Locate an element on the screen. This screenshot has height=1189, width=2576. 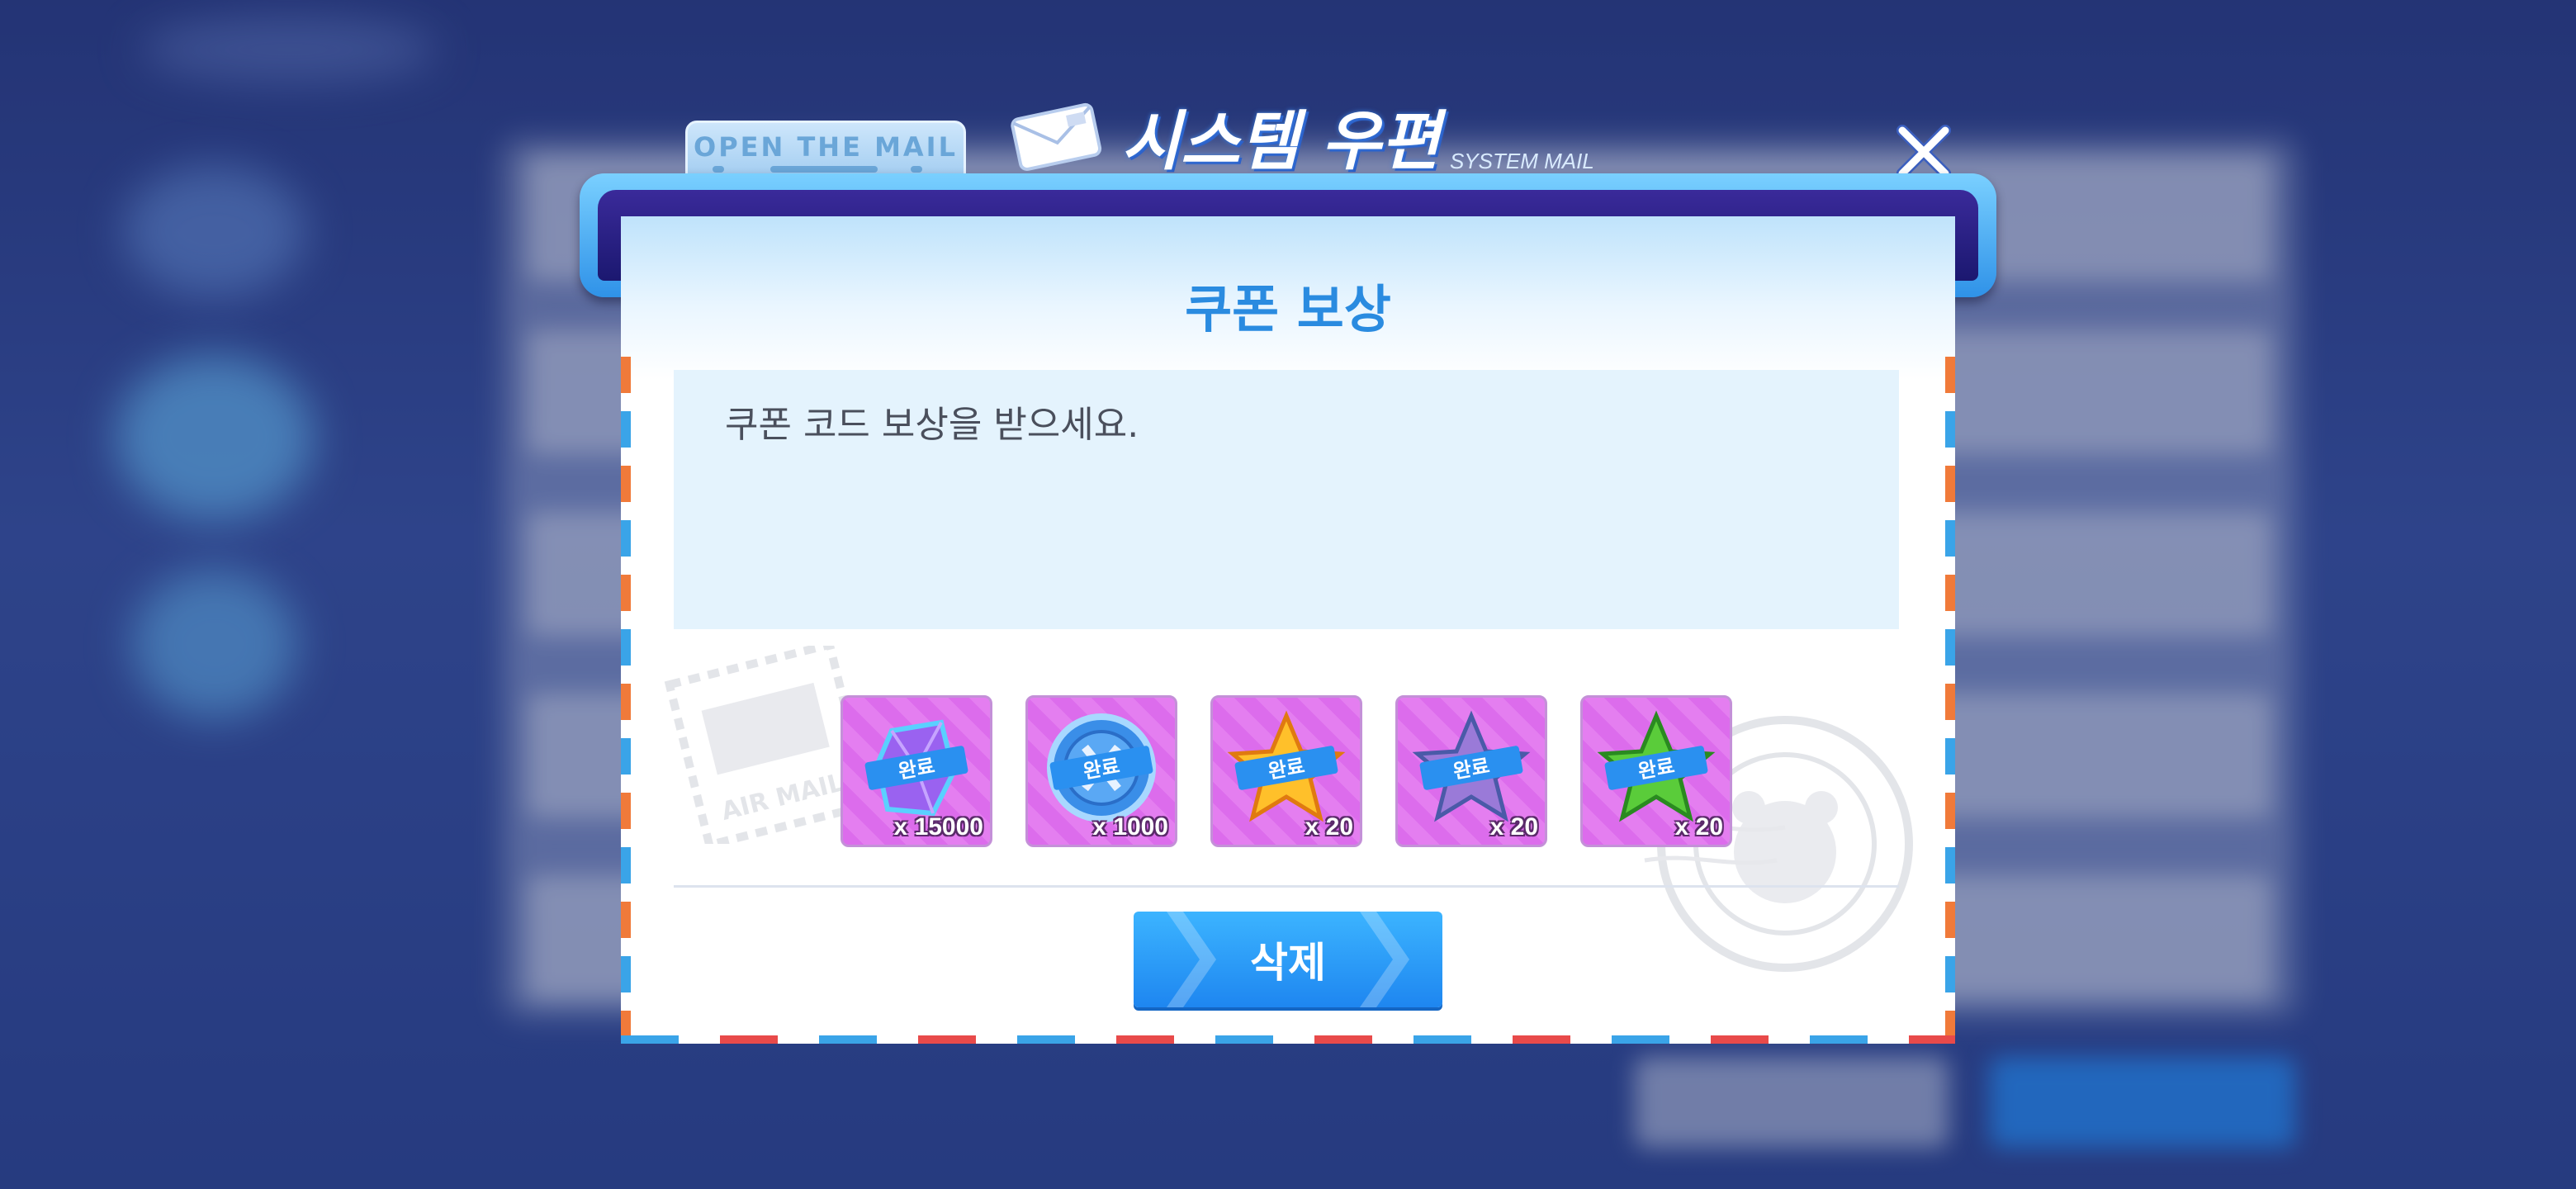
purple-gem-icon: 완료 is located at coordinates (916, 768).